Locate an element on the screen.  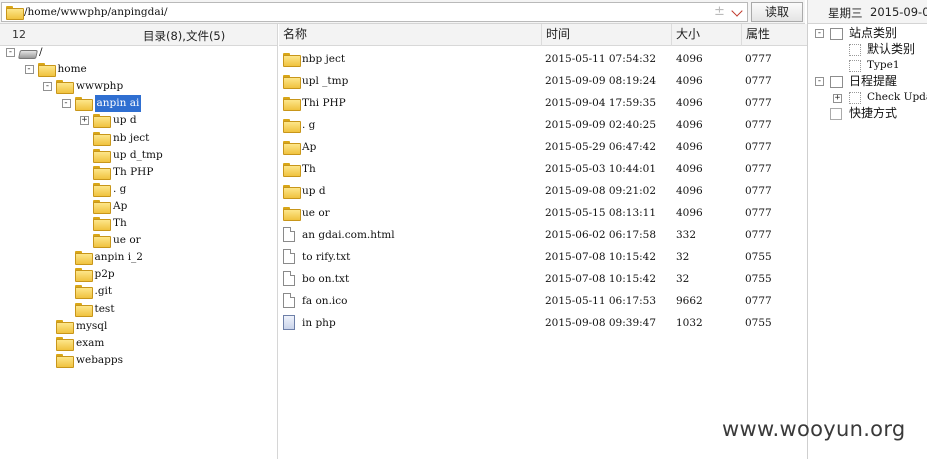
file-row: bo on.txt 2015-07-08 10:15:42 32 0755 is located at coordinates (543, 279).